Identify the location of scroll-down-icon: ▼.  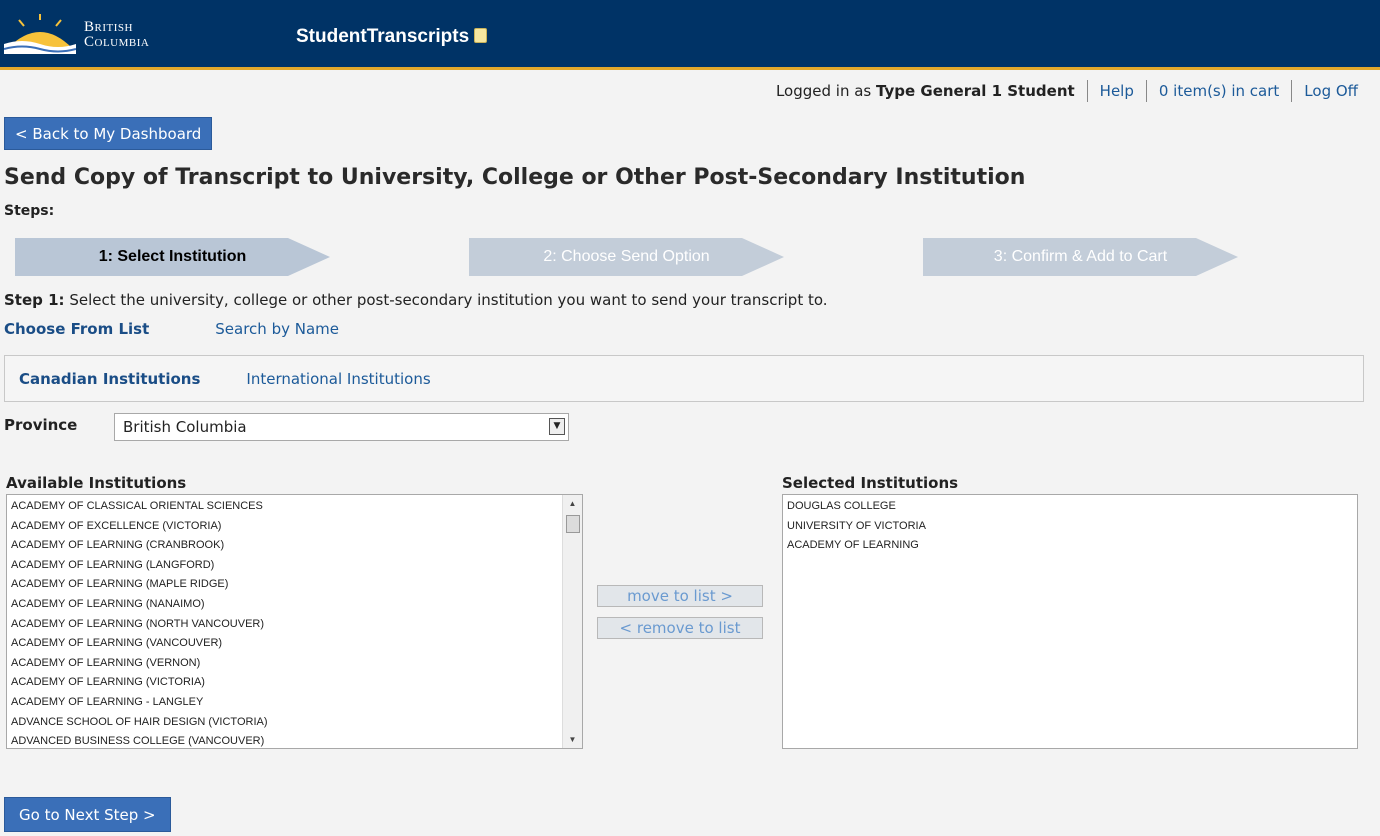
(572, 739).